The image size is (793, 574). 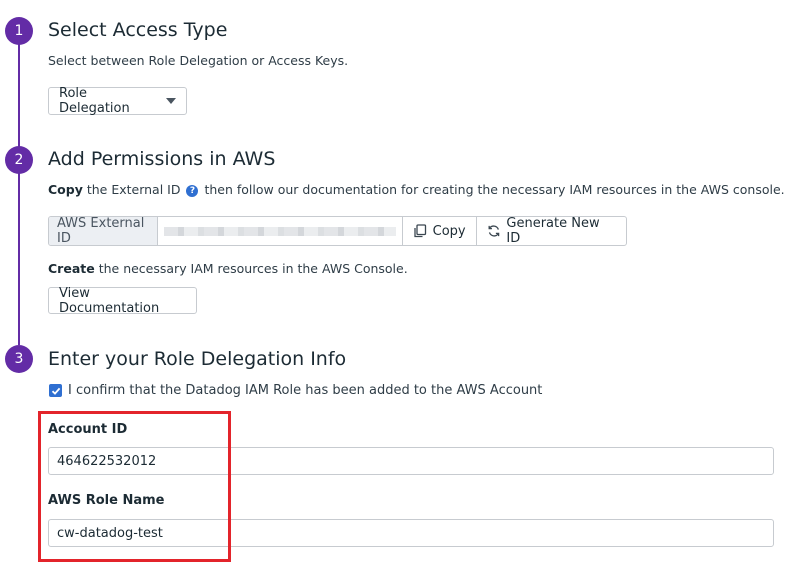 I want to click on chevron-down-icon, so click(x=171, y=101).